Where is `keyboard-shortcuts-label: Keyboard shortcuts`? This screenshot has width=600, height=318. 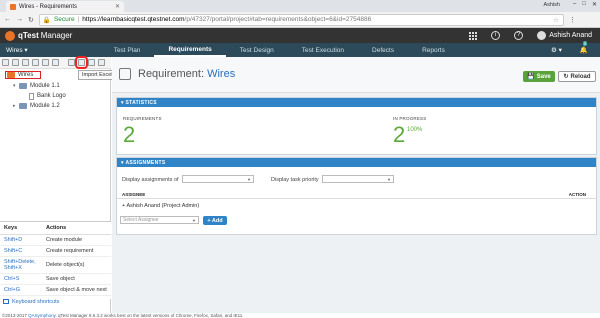
keyboard-shortcuts-label: Keyboard shortcuts is located at coordinates (36, 302).